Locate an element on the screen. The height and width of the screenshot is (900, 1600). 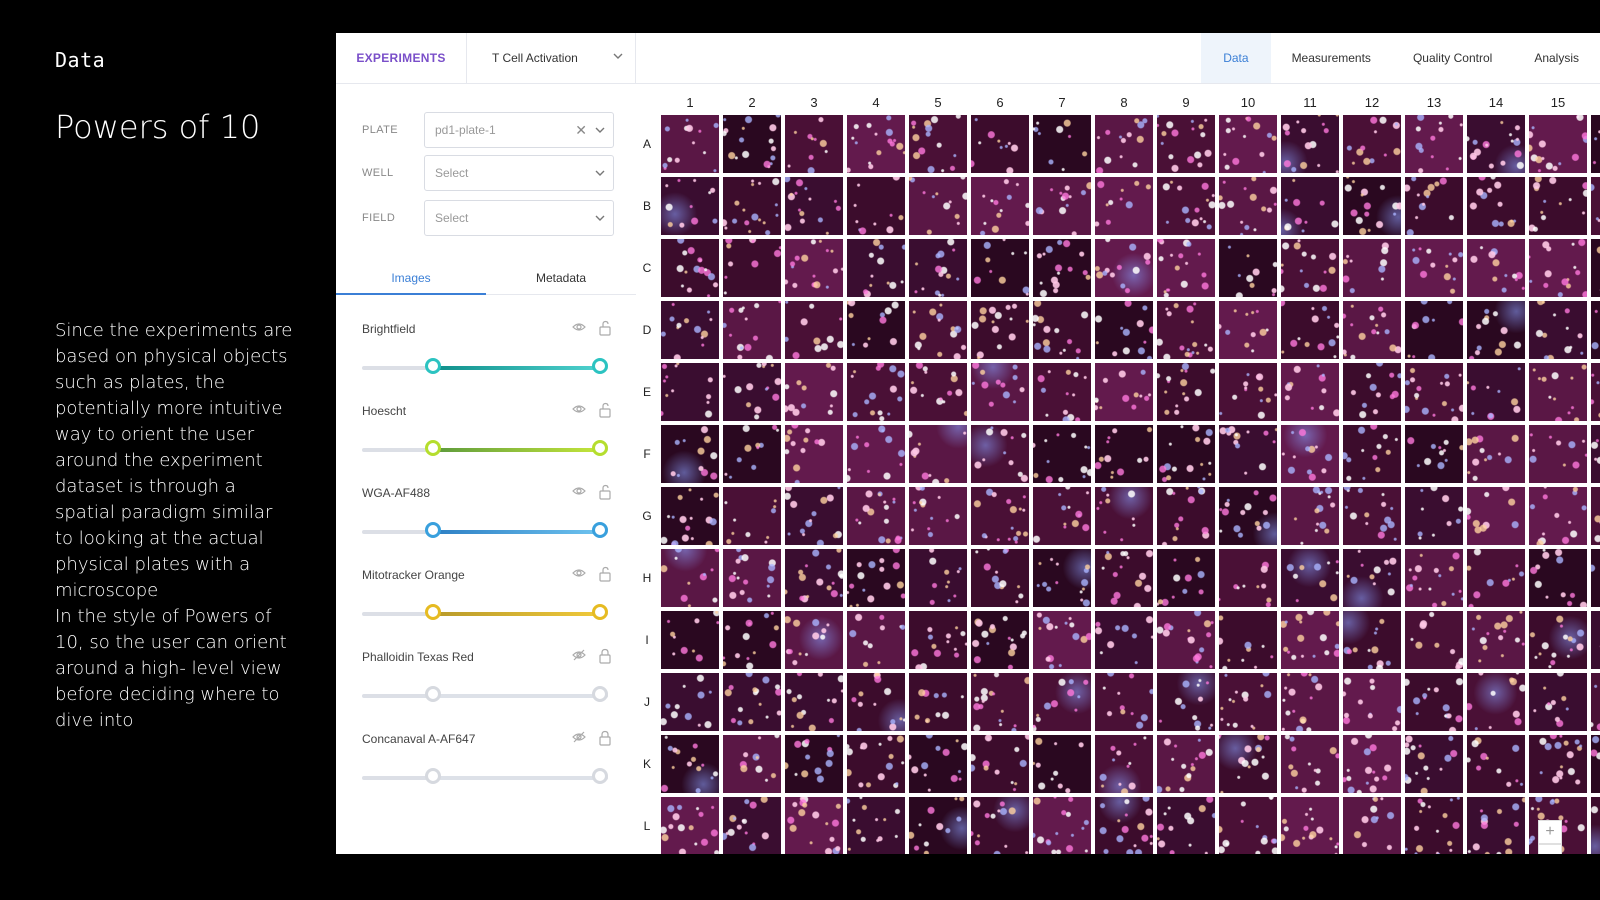
field-select: Select is located at coordinates (519, 218).